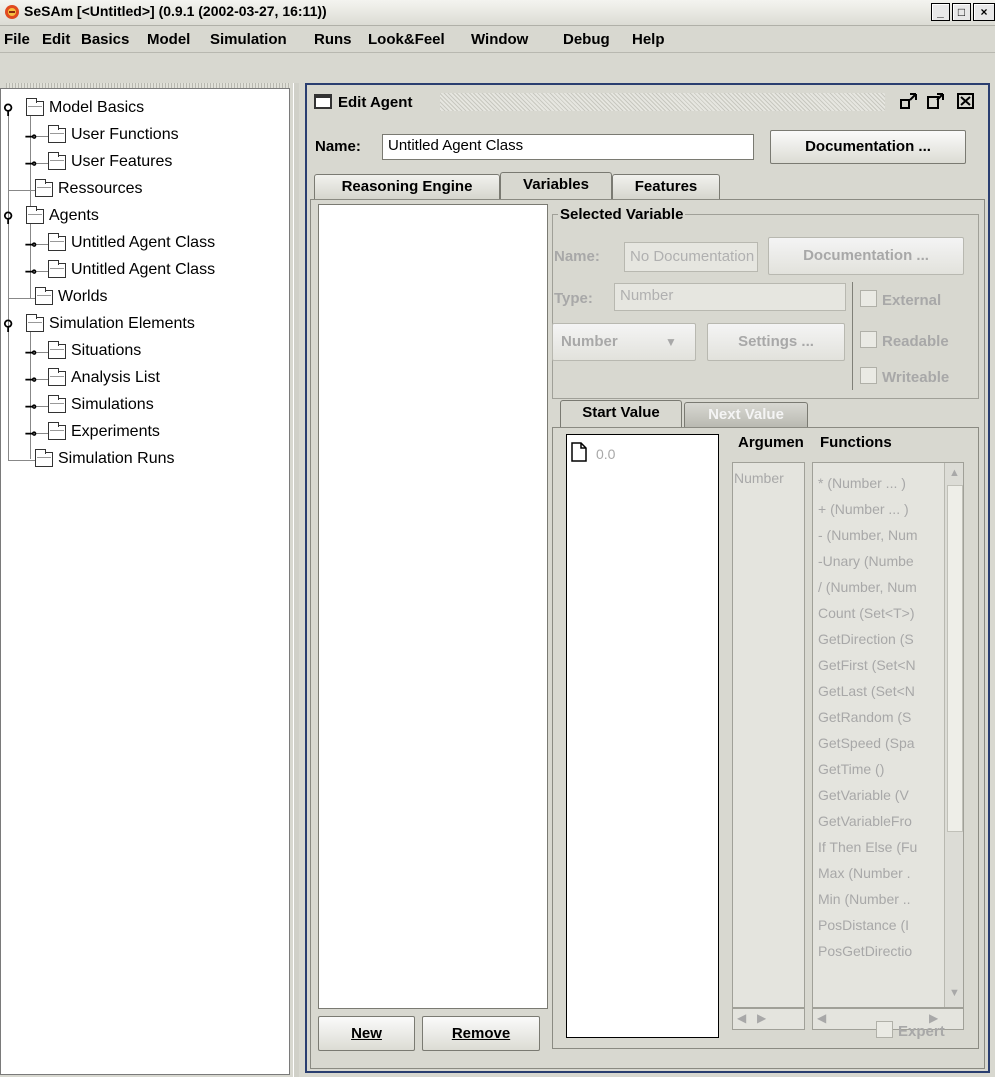 The width and height of the screenshot is (995, 1077). I want to click on agent-name-field: Untitled Agent Class, so click(568, 147).